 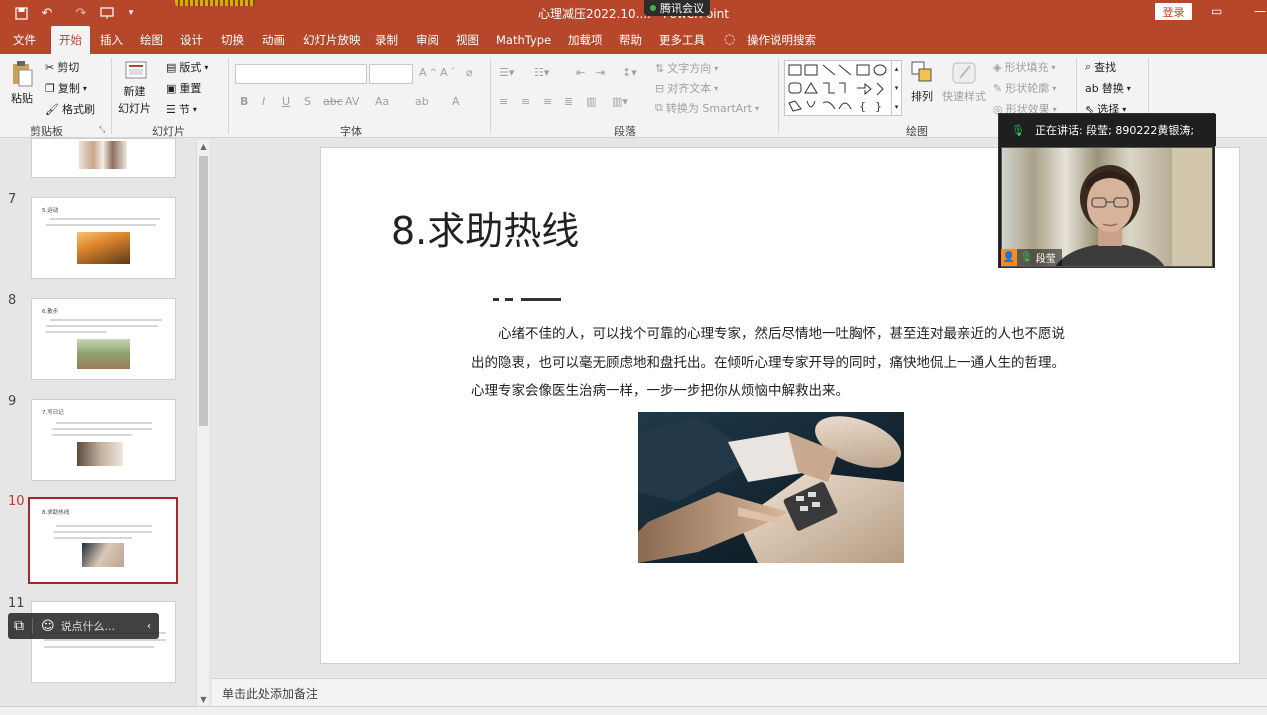 What do you see at coordinates (447, 72) in the screenshot?
I see `decrease-font-icon: Aˇ` at bounding box center [447, 72].